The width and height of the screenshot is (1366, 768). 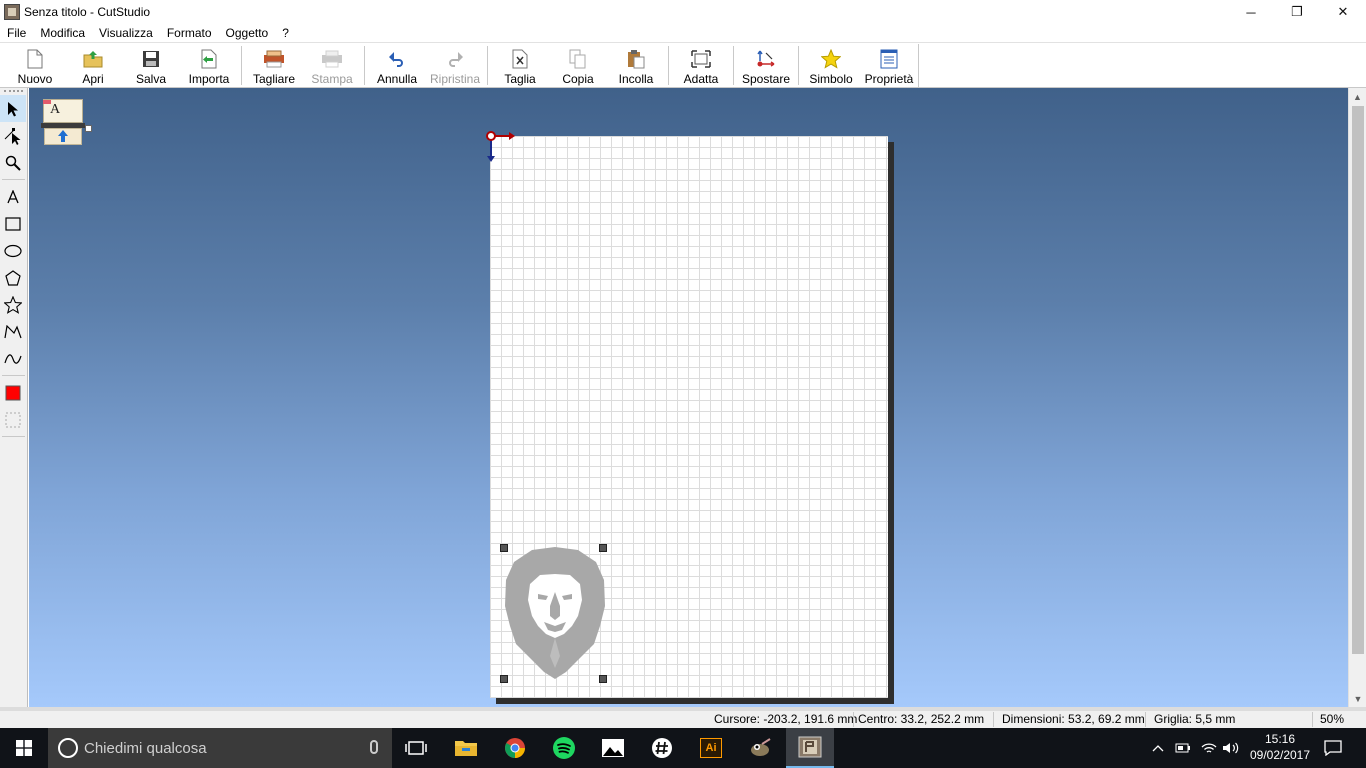 I want to click on battery-icon, so click(x=1183, y=748).